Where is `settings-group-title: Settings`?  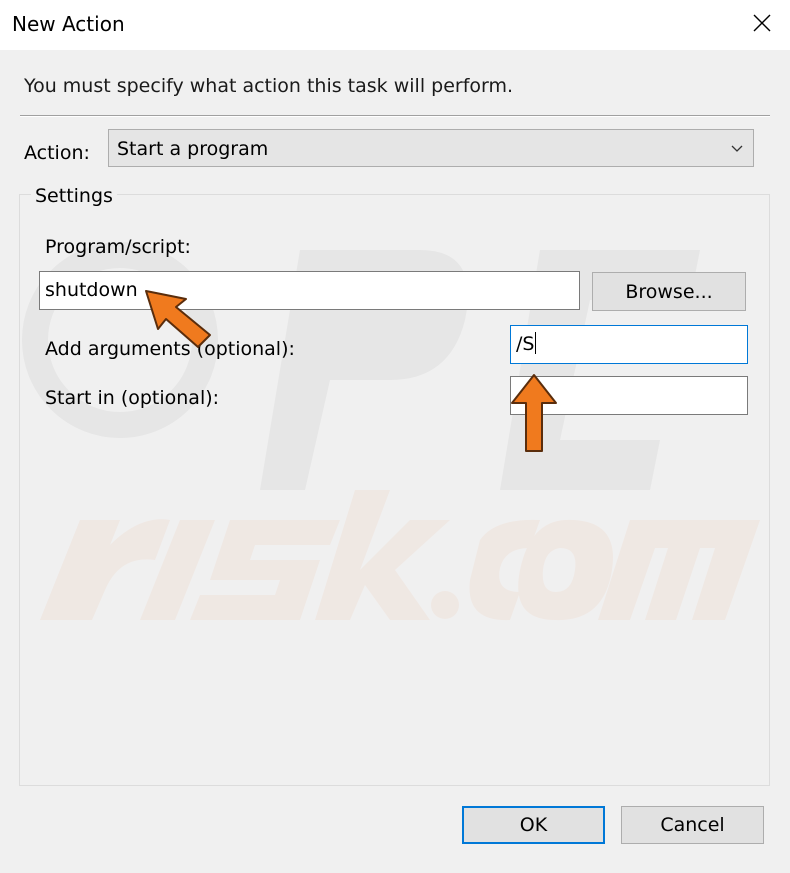 settings-group-title: Settings is located at coordinates (74, 196).